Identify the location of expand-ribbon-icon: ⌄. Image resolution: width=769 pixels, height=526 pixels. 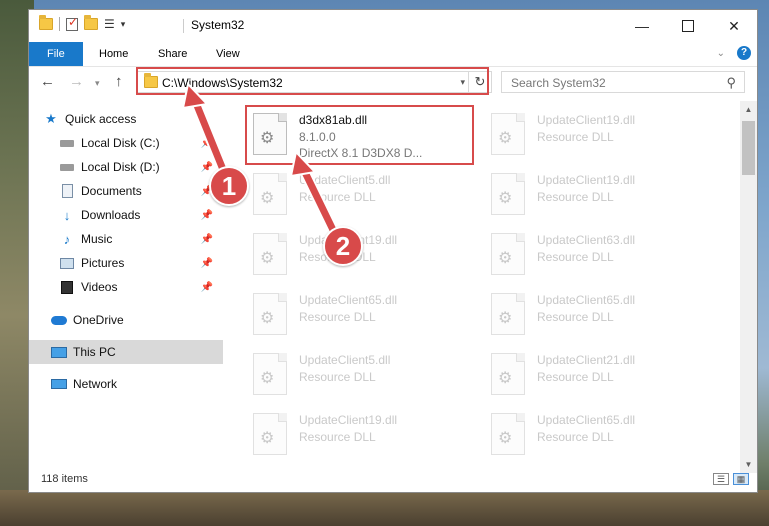
(721, 53).